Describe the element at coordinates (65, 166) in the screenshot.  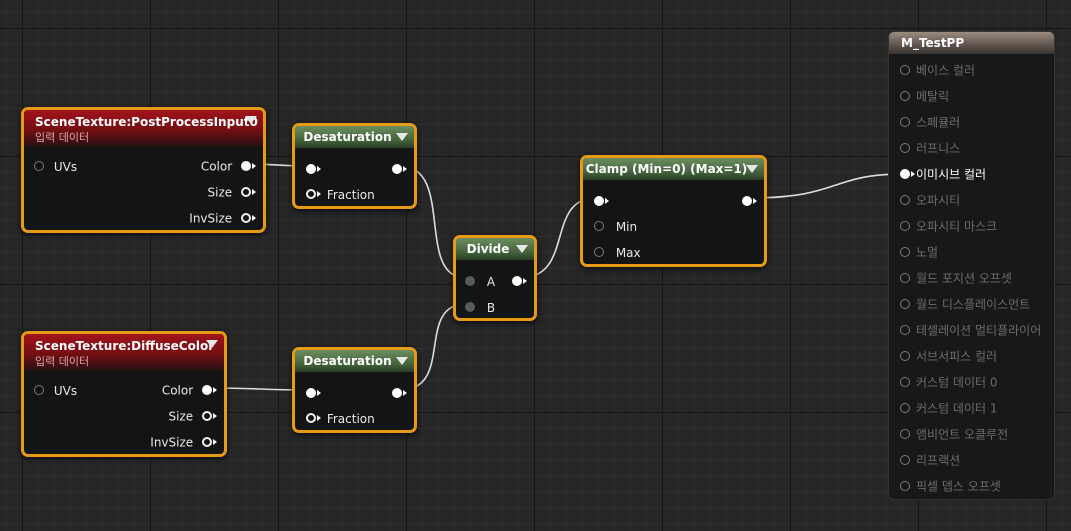
I see `pin-label: UVs` at that location.